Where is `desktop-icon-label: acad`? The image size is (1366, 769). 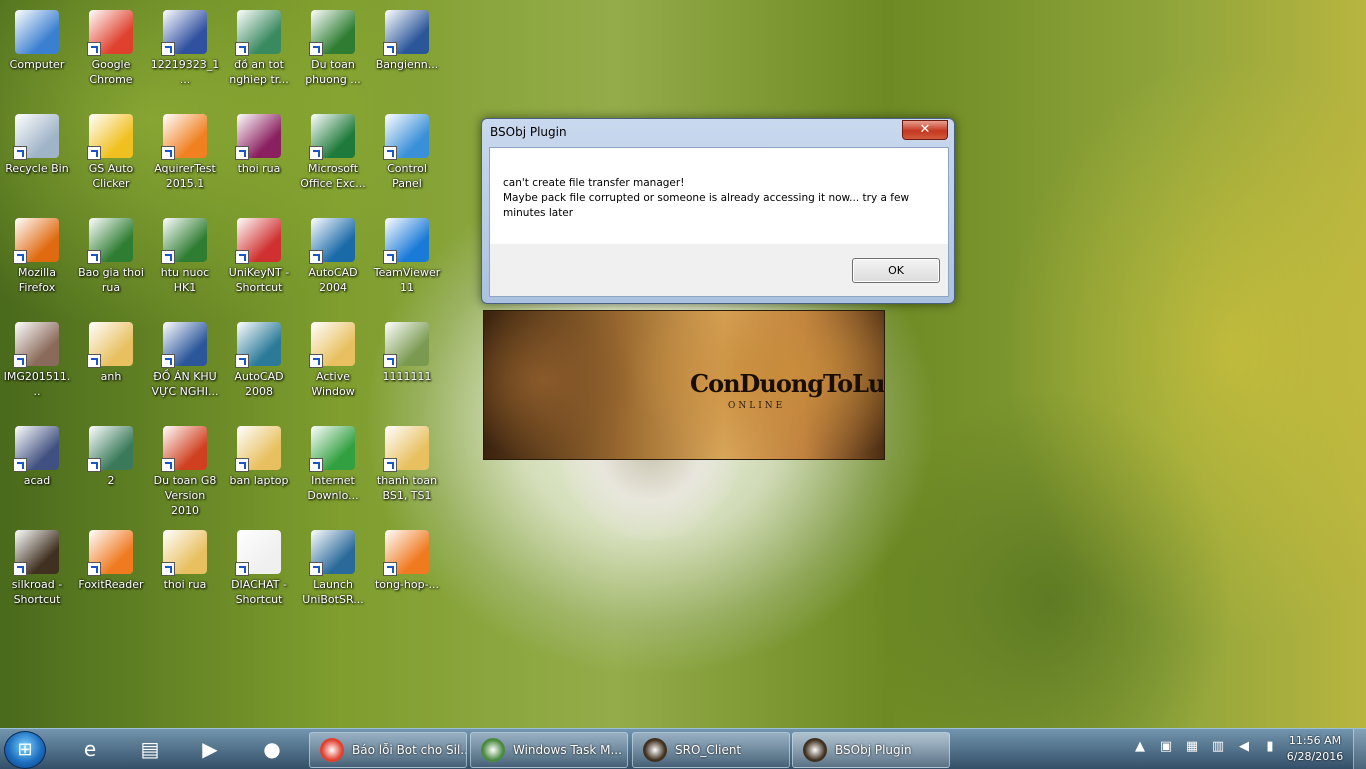 desktop-icon-label: acad is located at coordinates (37, 480).